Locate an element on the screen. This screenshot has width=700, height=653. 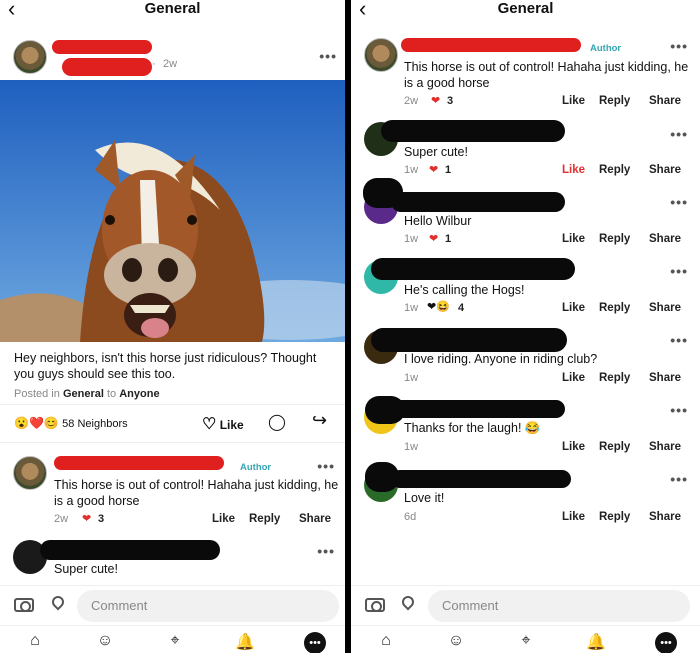
post-time: 2w is located at coordinates (170, 64).